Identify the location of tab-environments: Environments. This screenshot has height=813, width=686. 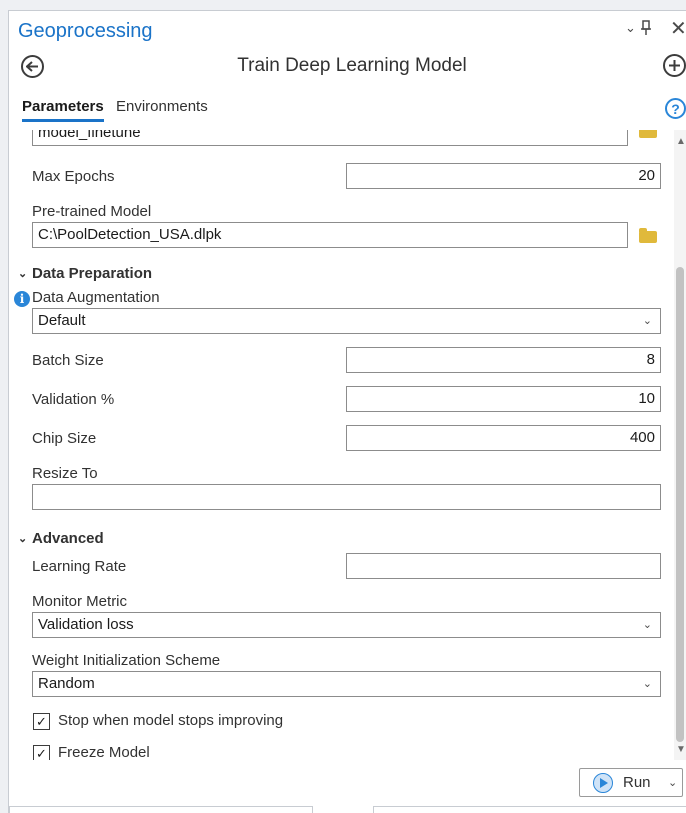
(162, 106).